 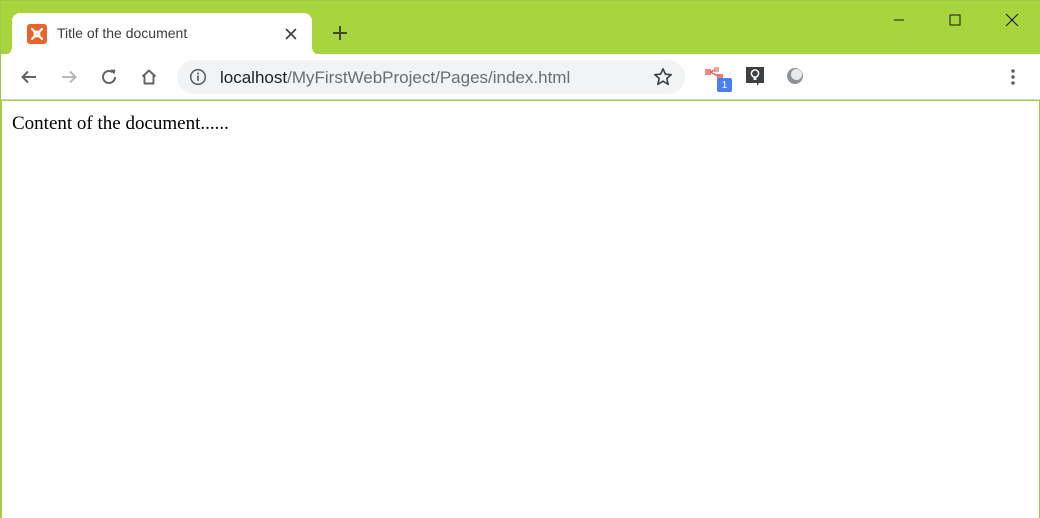 I want to click on reload-button, so click(x=109, y=77).